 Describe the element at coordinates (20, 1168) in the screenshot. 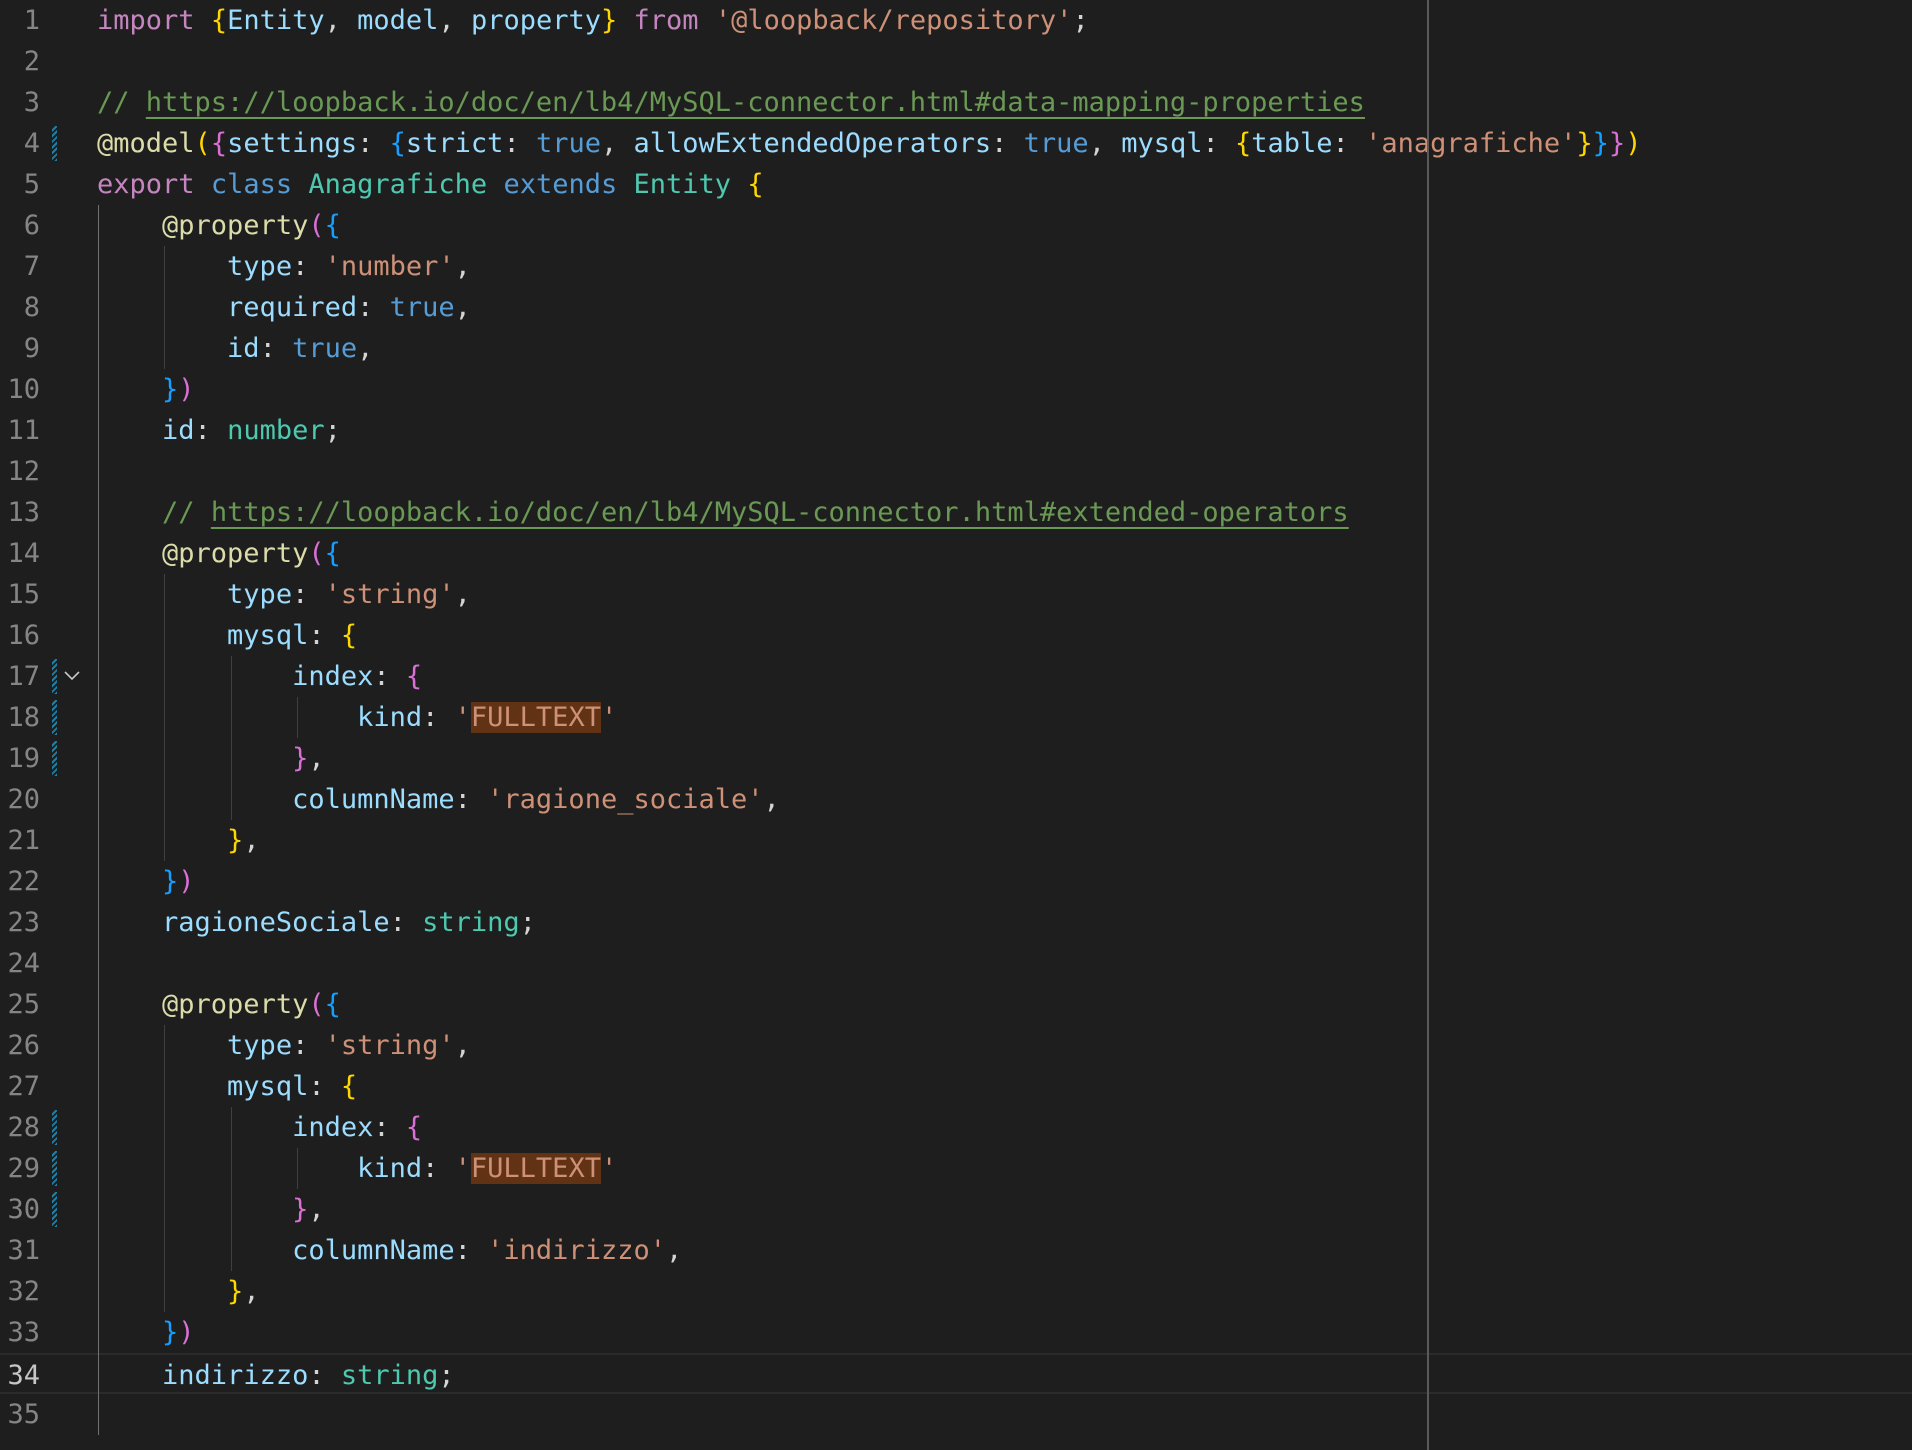

I see `line-number: 29` at that location.